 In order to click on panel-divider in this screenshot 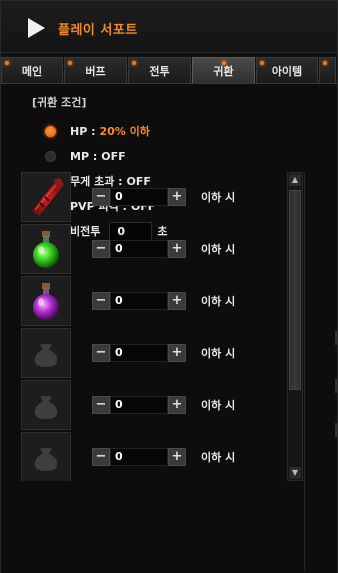, I will do `click(304, 372)`.